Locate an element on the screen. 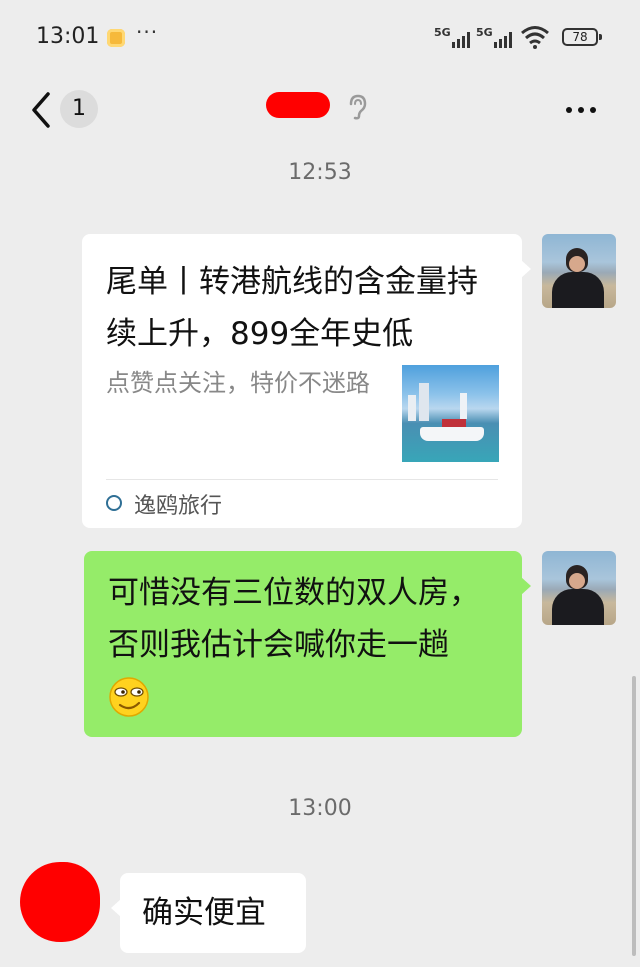  message-text: 确实便宜 is located at coordinates (204, 913).